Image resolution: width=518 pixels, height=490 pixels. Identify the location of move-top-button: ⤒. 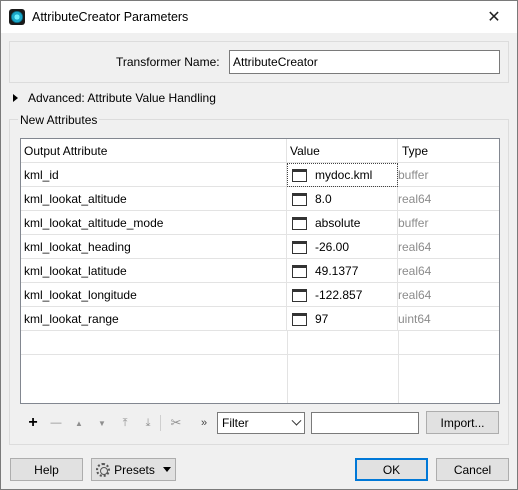
(125, 423).